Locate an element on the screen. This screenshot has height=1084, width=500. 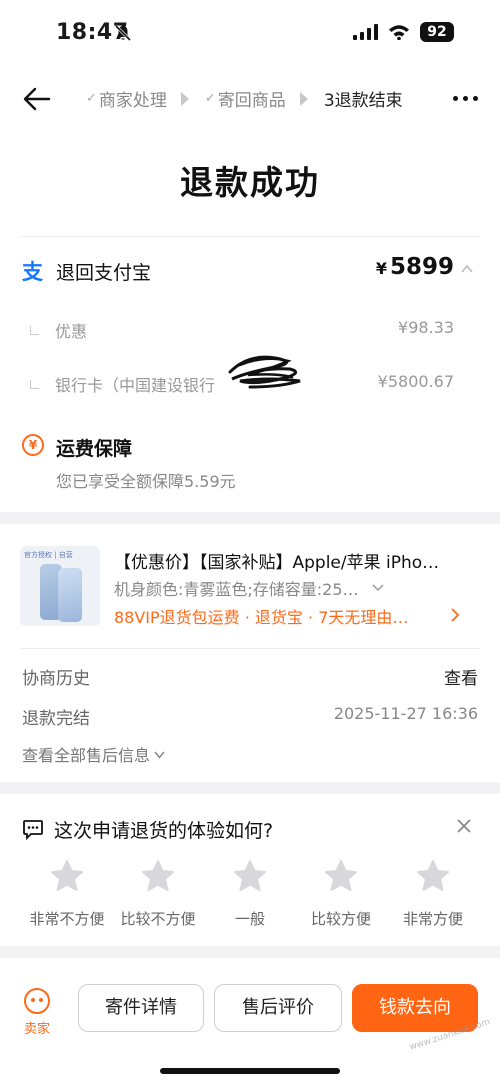
progress-steps: ✓ 商家处理 ✓ 寄回商品 3退款结束 is located at coordinates (244, 98).